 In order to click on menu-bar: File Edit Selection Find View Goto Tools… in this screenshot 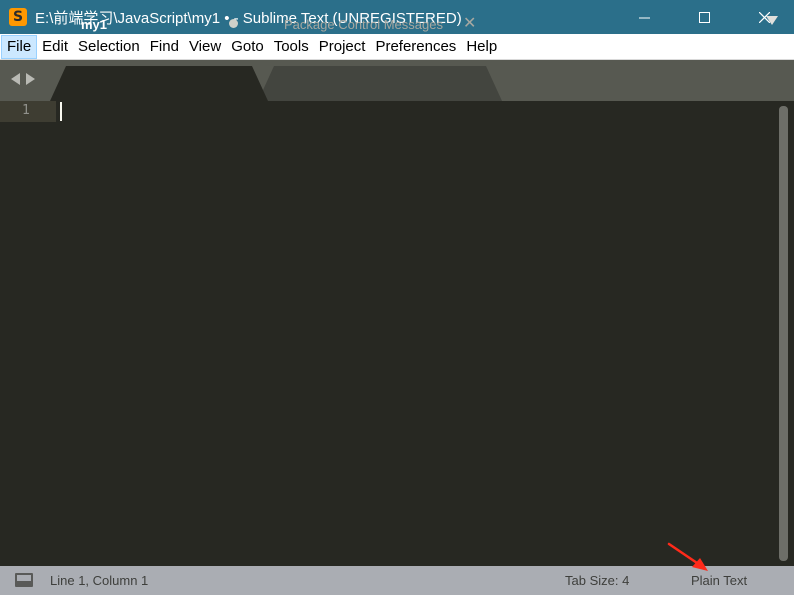, I will do `click(397, 47)`.